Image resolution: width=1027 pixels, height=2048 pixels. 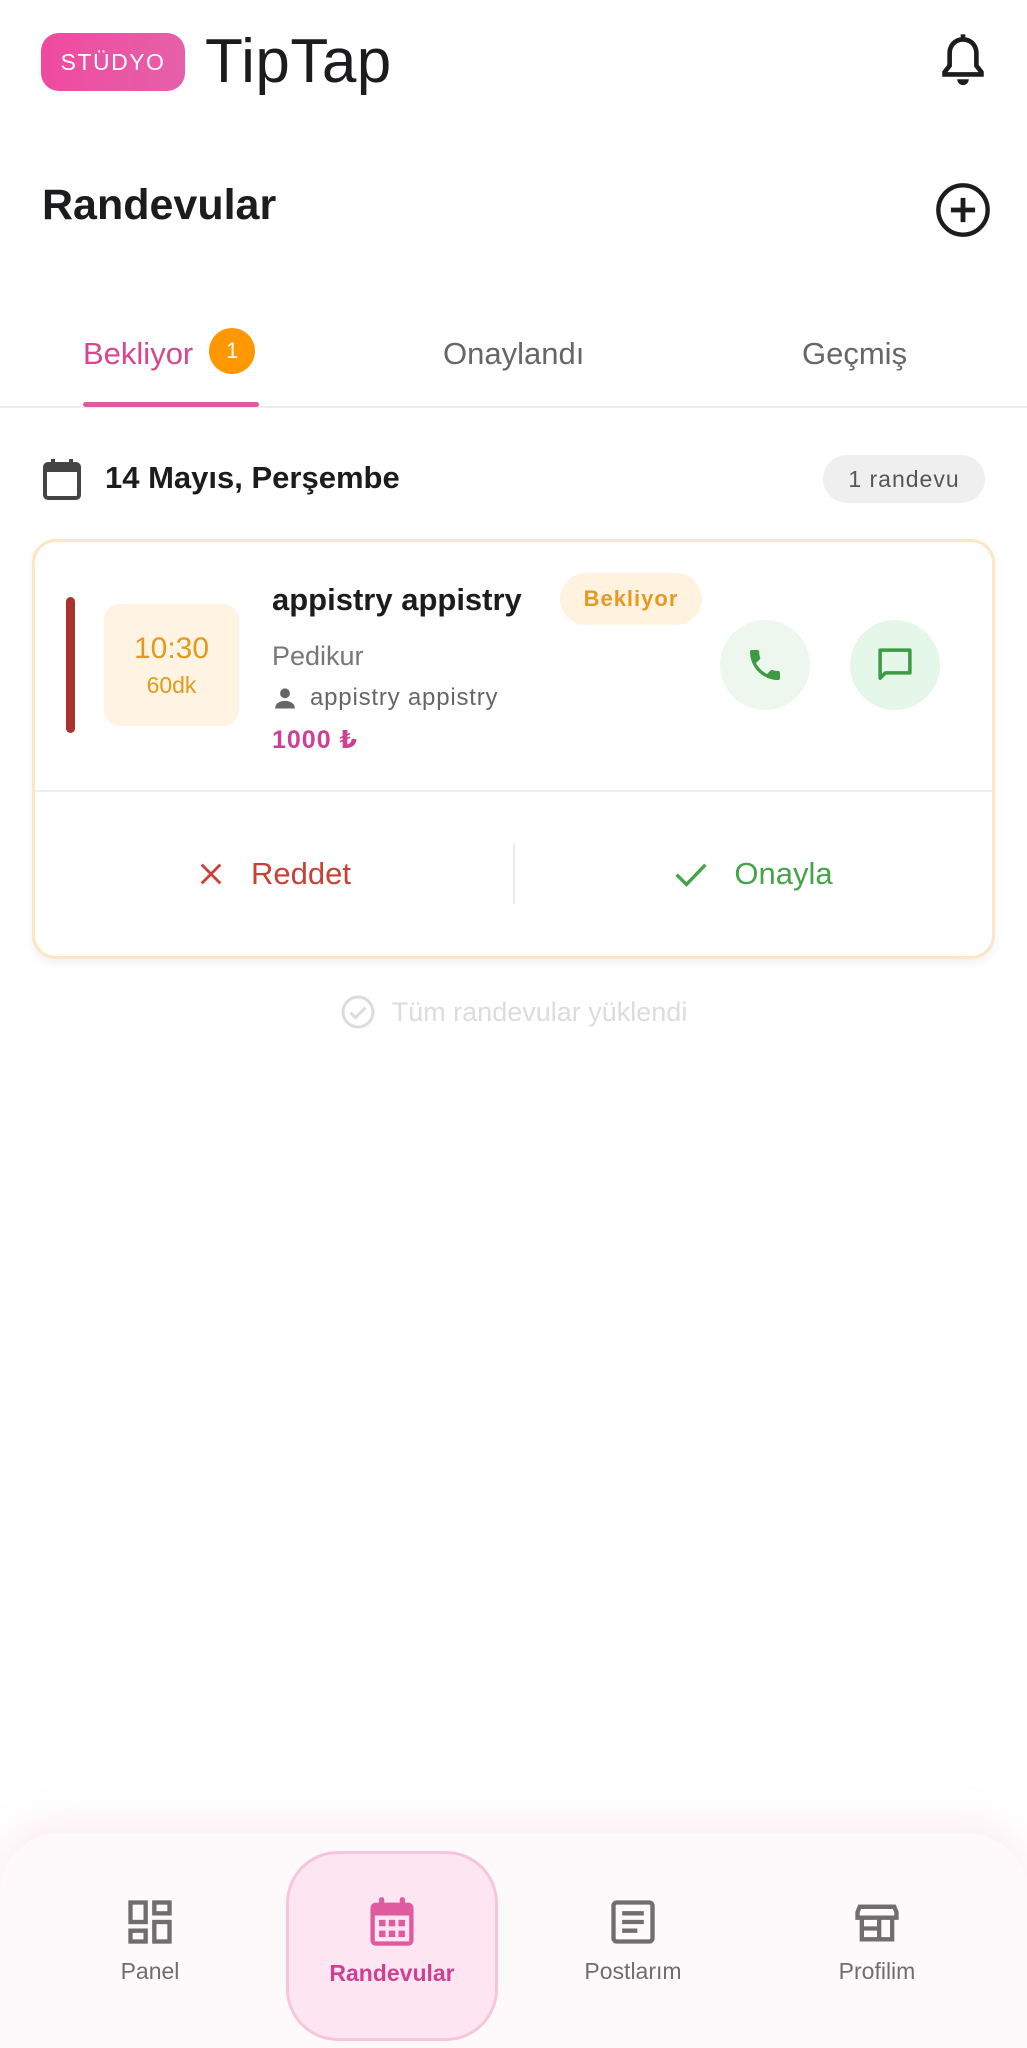 I want to click on chat-icon, so click(x=895, y=664).